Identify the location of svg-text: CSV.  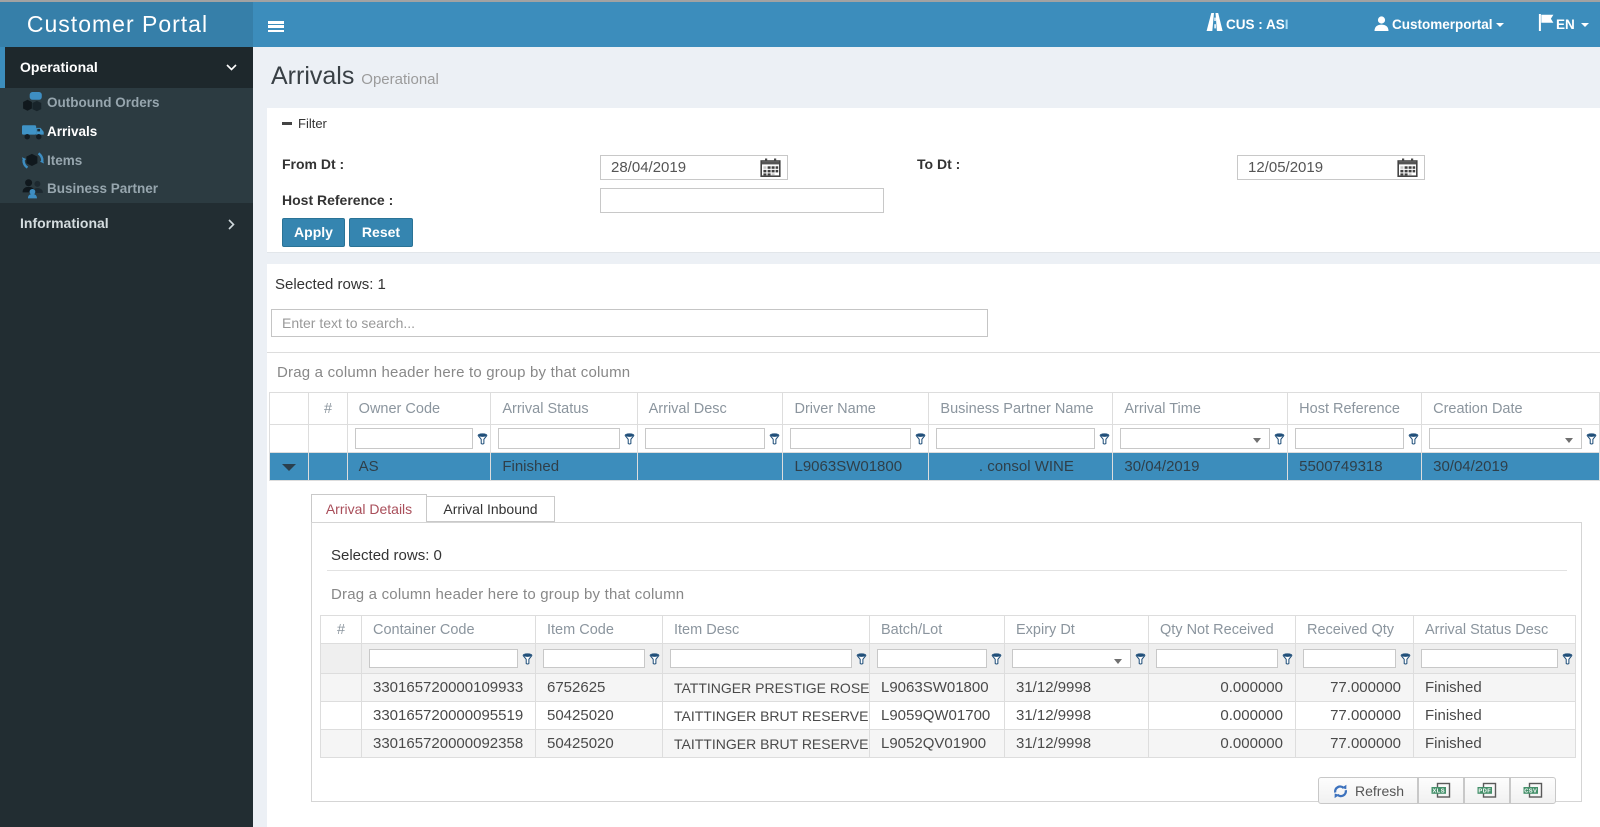
(1530, 791).